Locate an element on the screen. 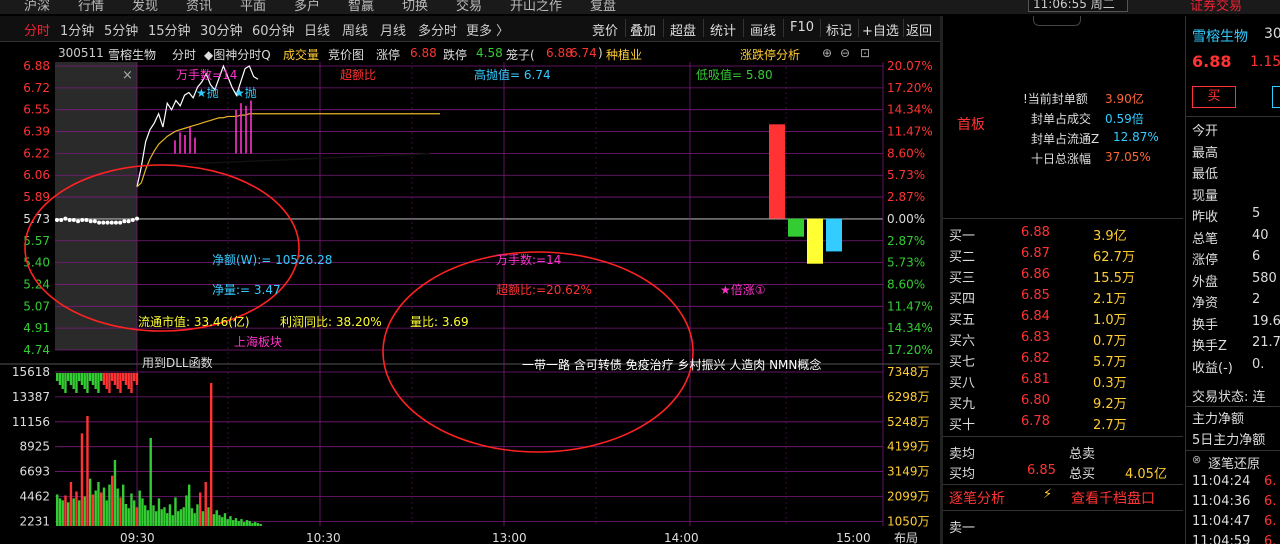  bid-level-label: 买八 is located at coordinates (962, 383).